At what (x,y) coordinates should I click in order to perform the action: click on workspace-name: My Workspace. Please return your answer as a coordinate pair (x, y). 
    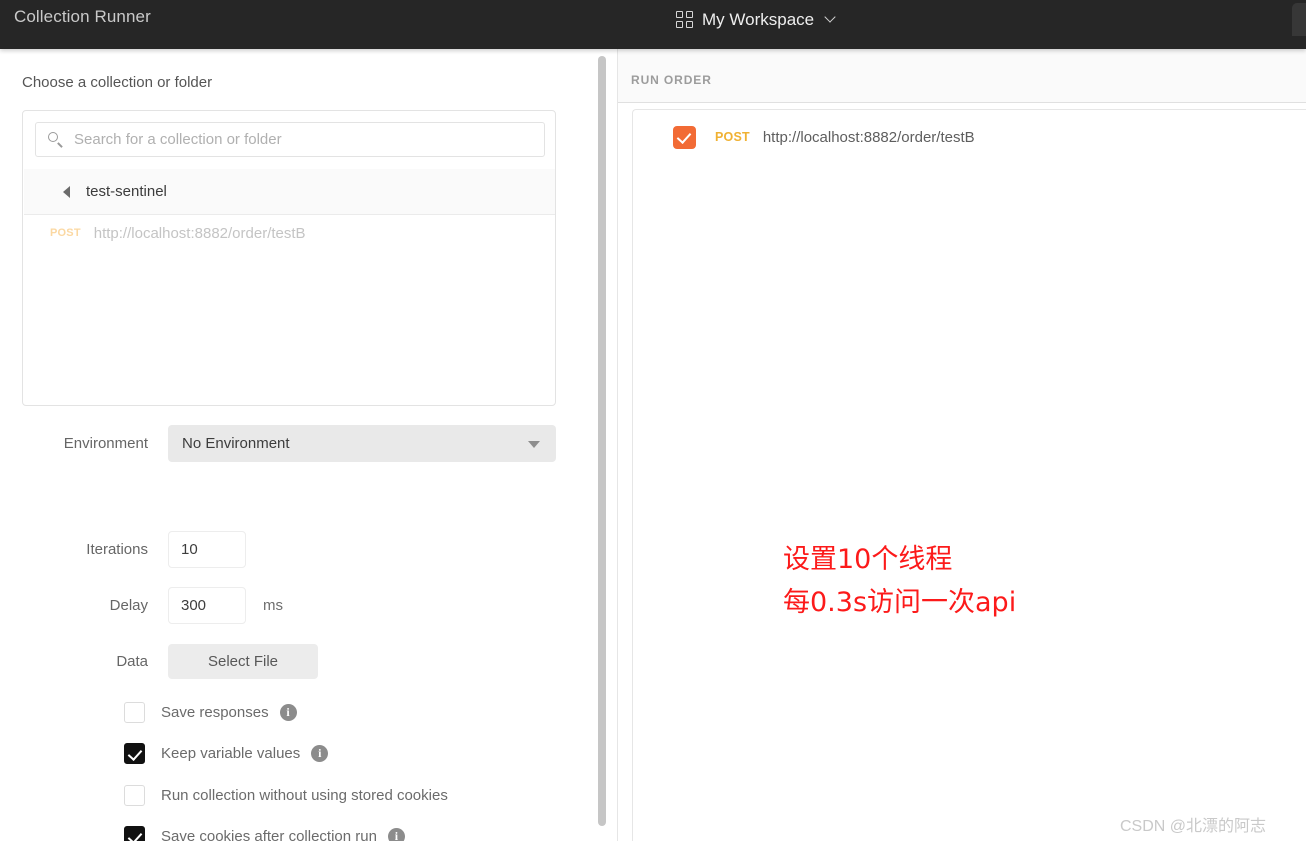
    Looking at the image, I should click on (758, 19).